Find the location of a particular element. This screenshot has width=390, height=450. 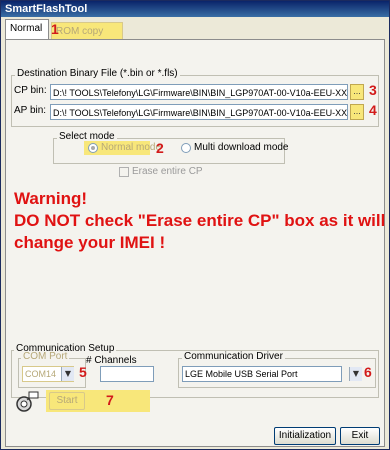

driver-legend: Communication Driver is located at coordinates (233, 356).